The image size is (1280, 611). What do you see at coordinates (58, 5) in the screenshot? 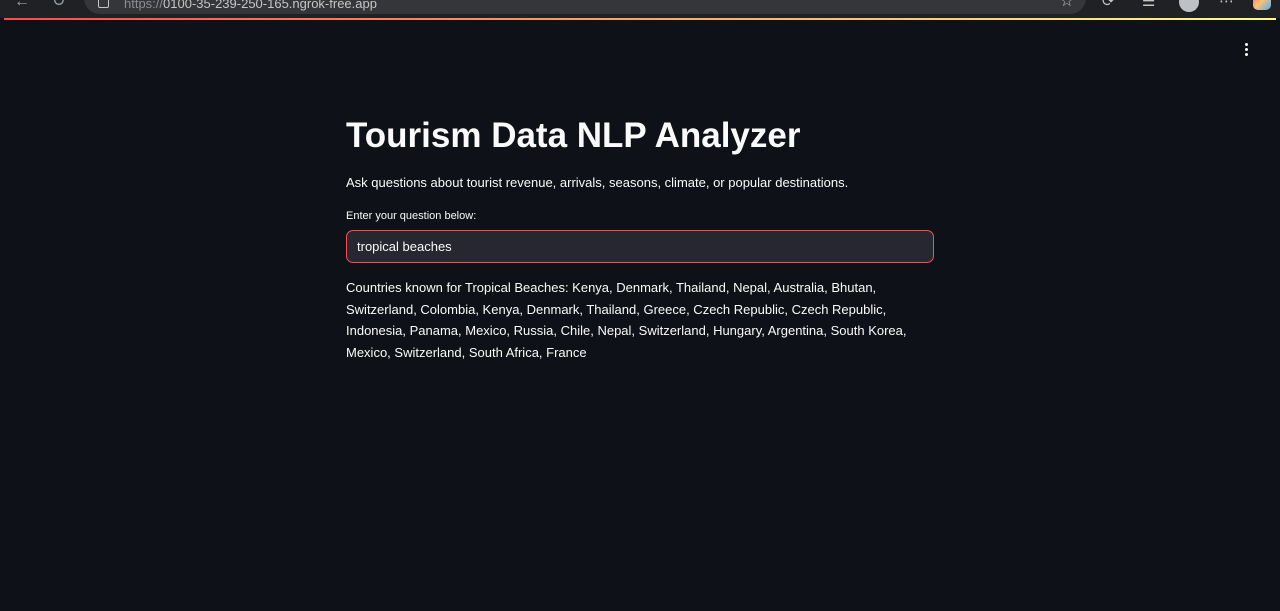
I see `reload-icon: ↻` at bounding box center [58, 5].